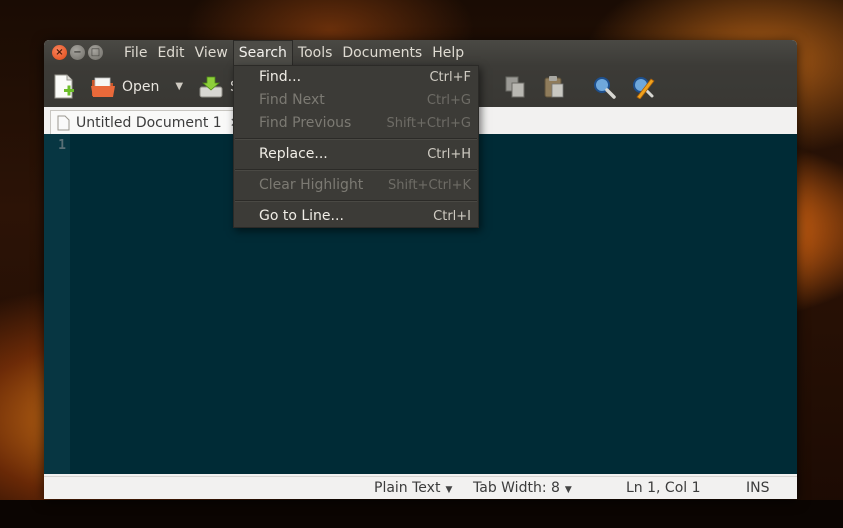 This screenshot has width=843, height=528. I want to click on insert-mode-indicator: INS, so click(758, 488).